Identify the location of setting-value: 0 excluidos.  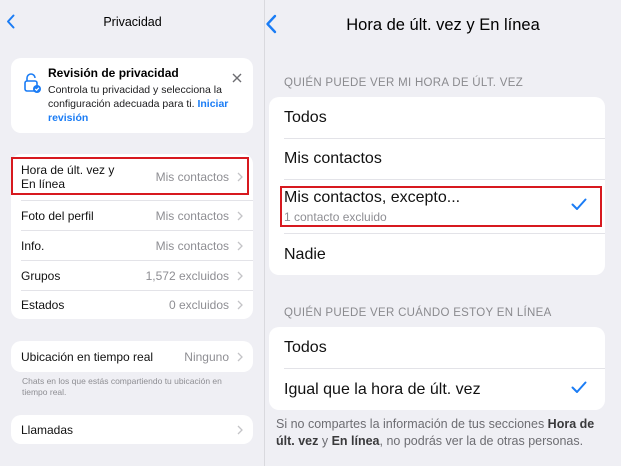
(198, 305).